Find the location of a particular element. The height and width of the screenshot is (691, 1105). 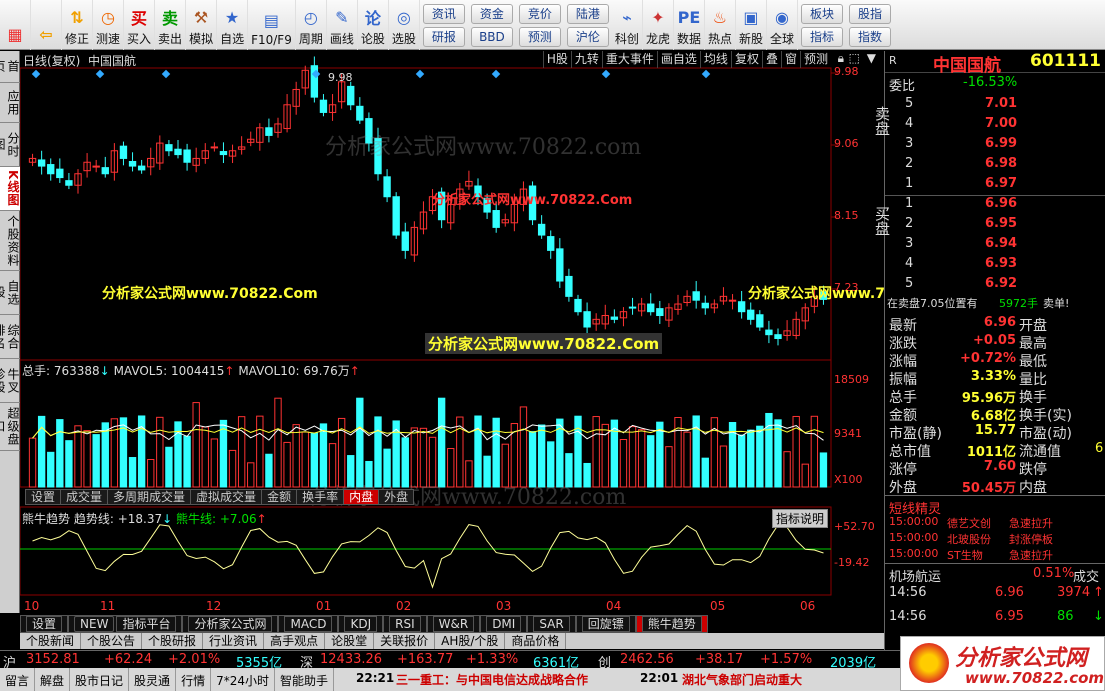

toolbar-small-button: 资金 is located at coordinates (491, 13).